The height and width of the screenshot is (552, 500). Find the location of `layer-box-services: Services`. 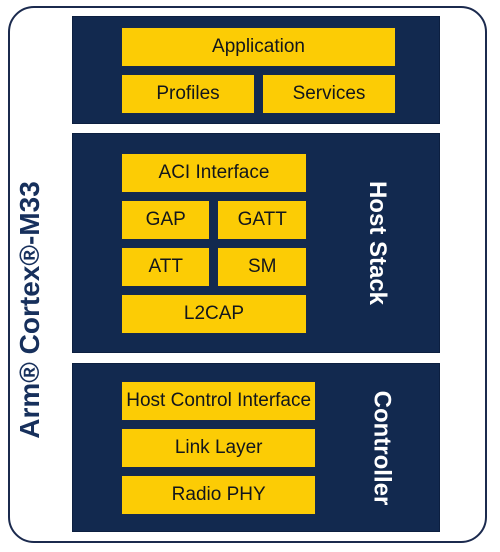

layer-box-services: Services is located at coordinates (329, 93).